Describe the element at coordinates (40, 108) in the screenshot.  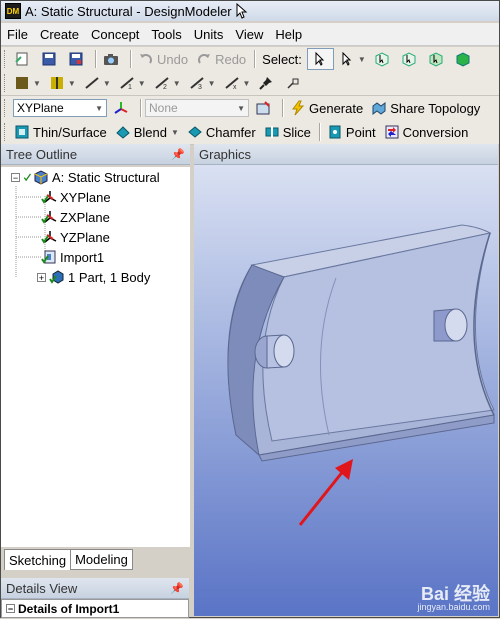
I see `plane-select-value: XYPlane` at that location.